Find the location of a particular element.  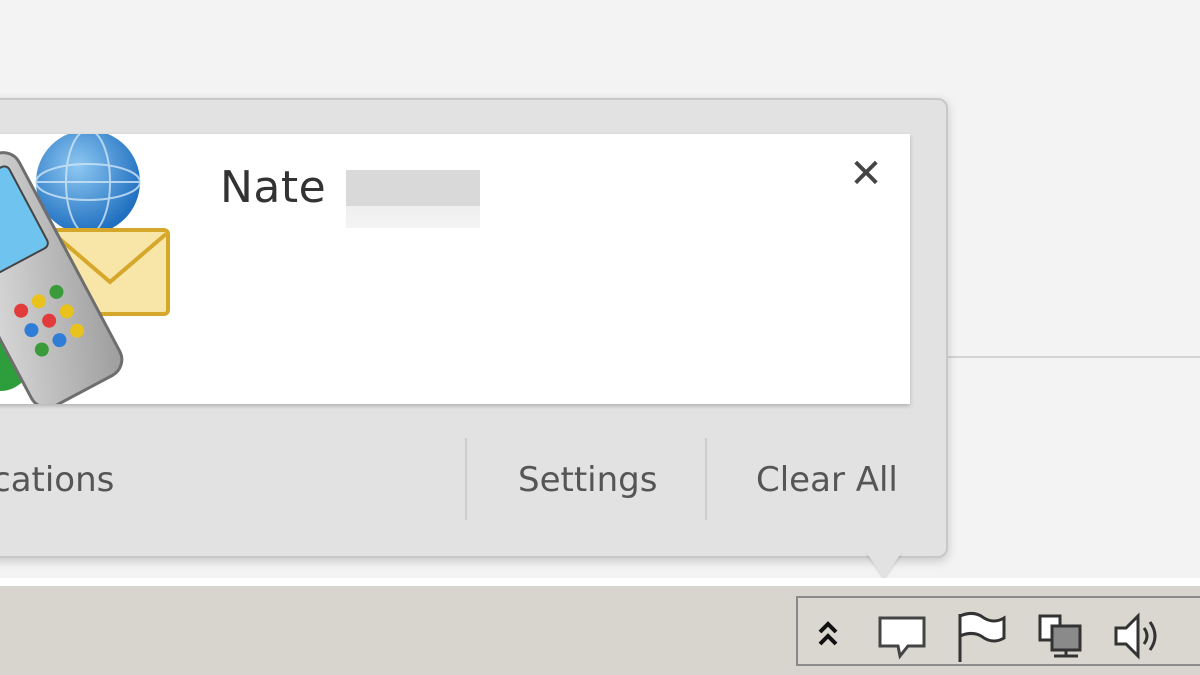

clear-all-link: Clear All is located at coordinates (827, 480).